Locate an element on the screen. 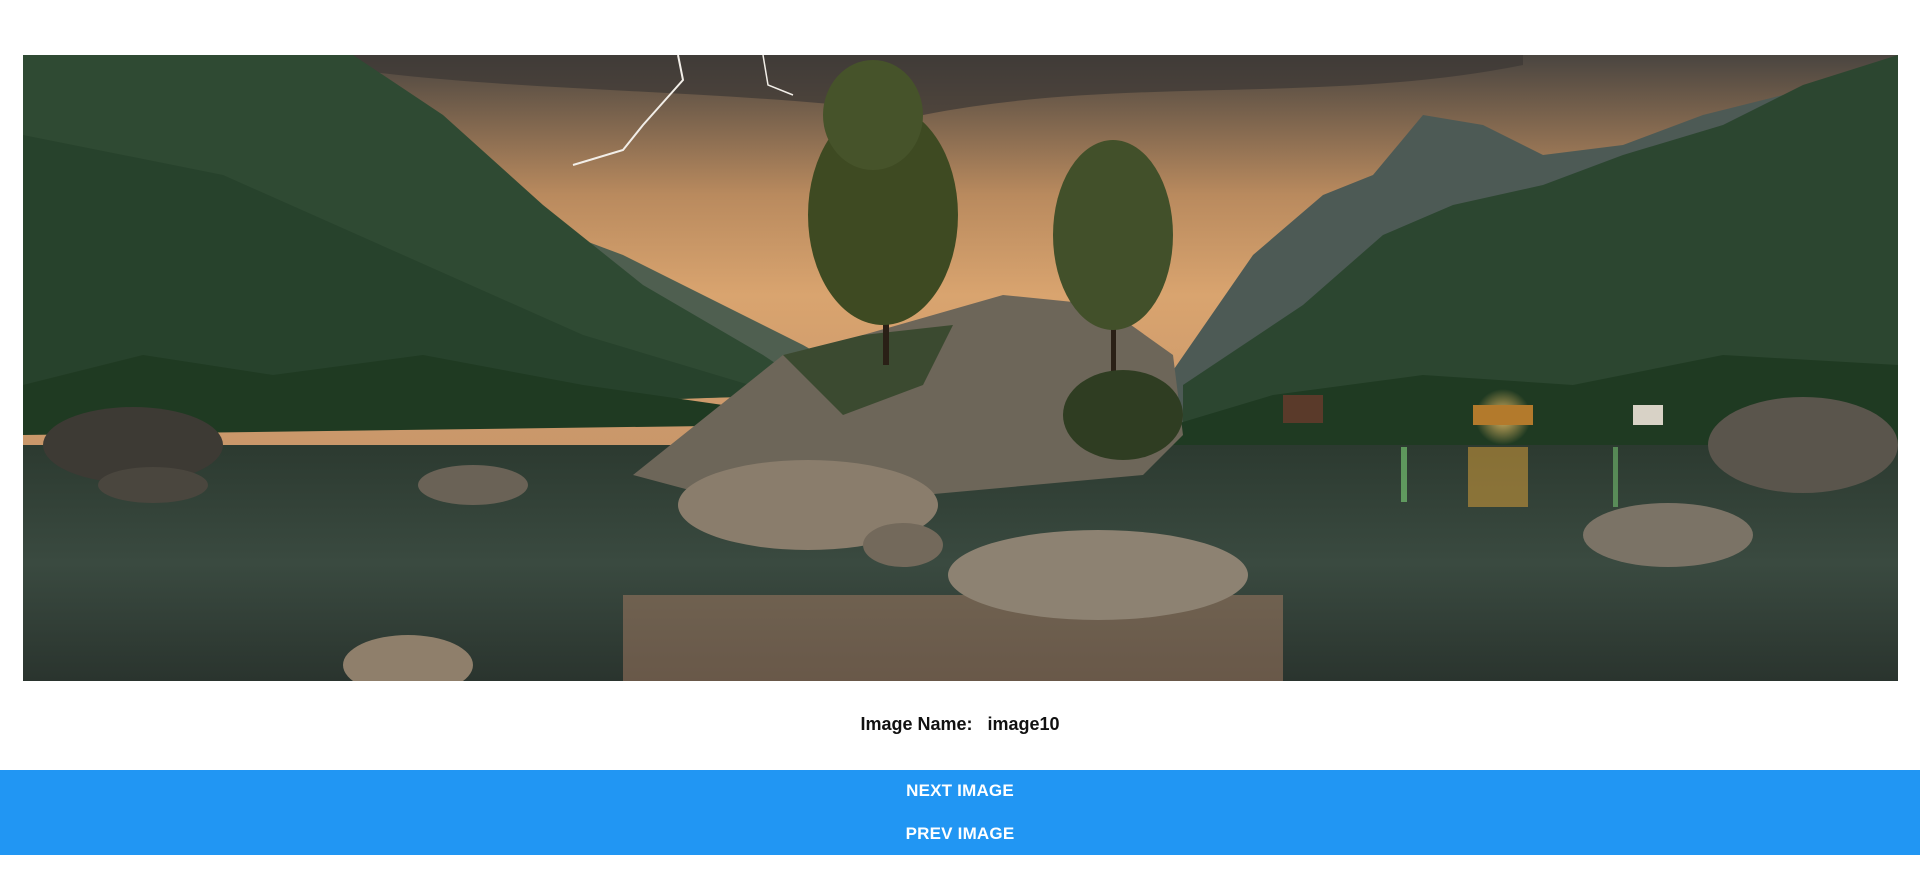  image-name-value: image10 is located at coordinates (1023, 724).